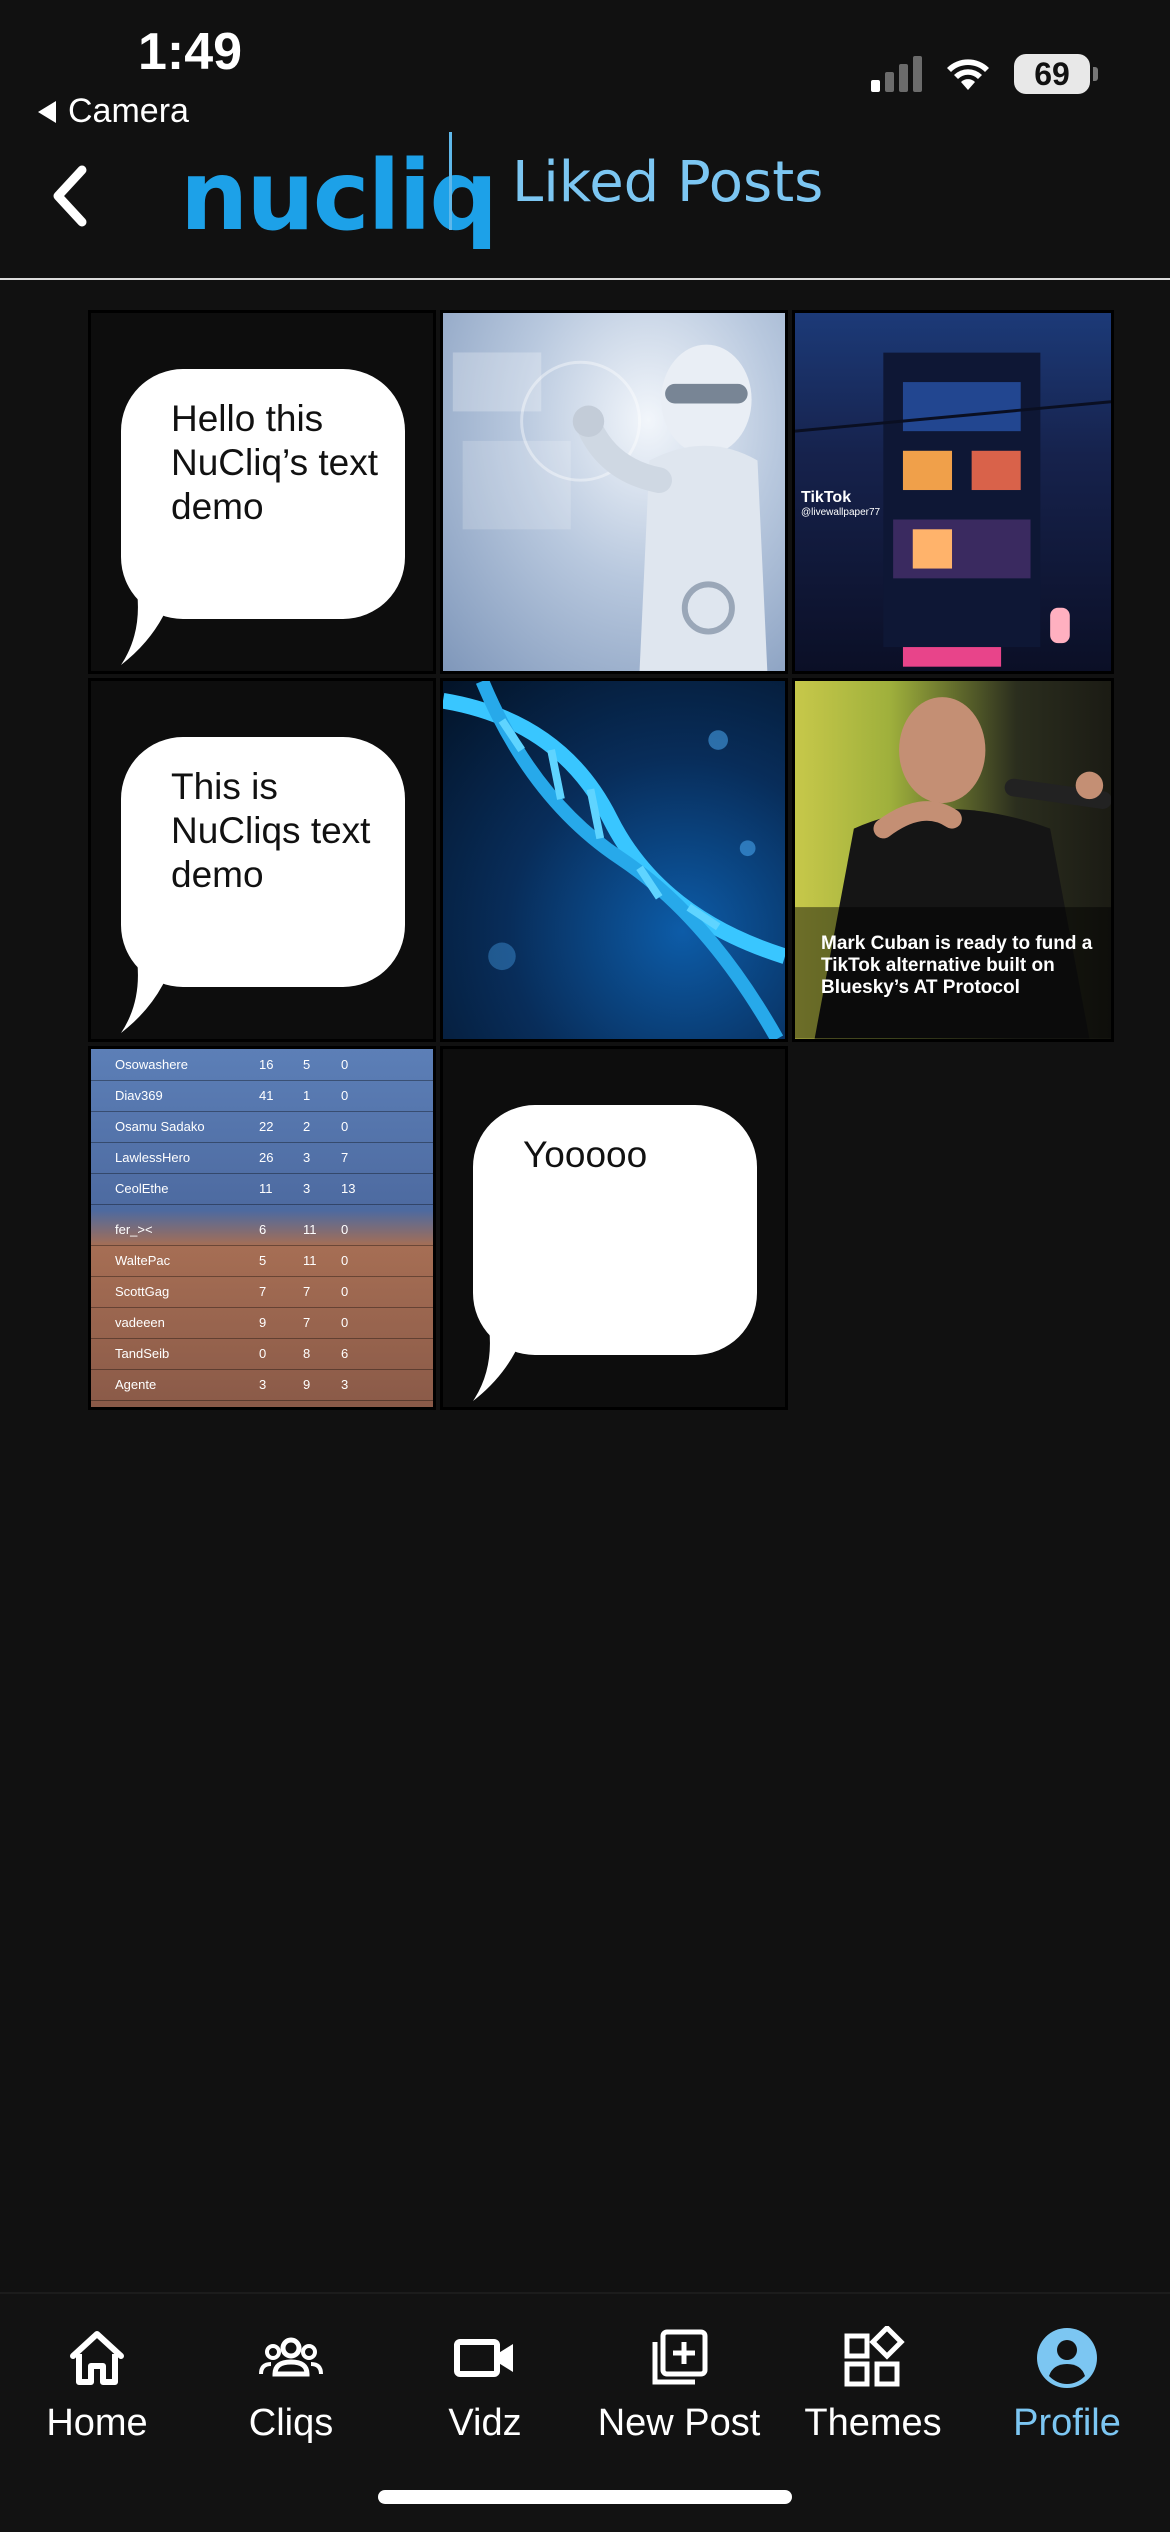 Image resolution: width=1170 pixels, height=2532 pixels. I want to click on scoreboard-deaths: 2, so click(307, 1126).